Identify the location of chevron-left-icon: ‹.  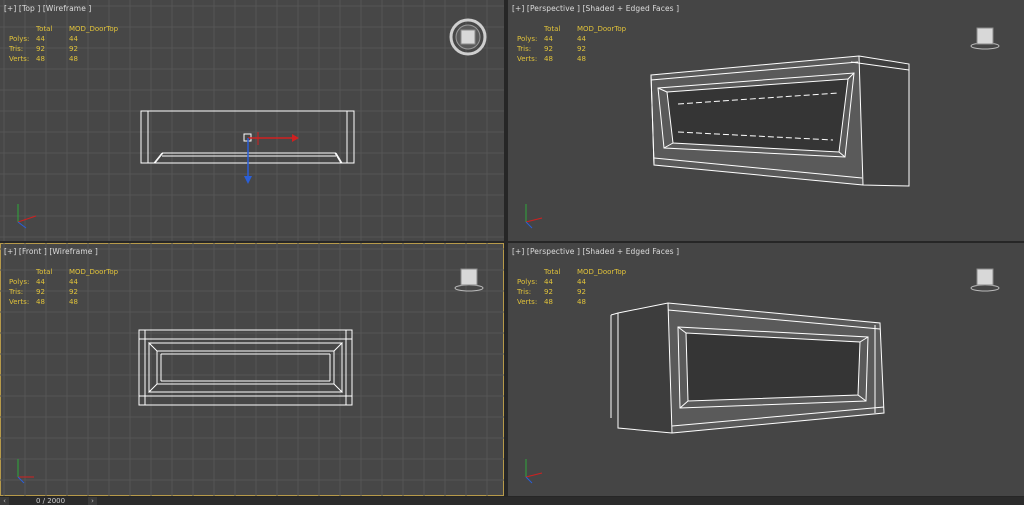
(4, 501).